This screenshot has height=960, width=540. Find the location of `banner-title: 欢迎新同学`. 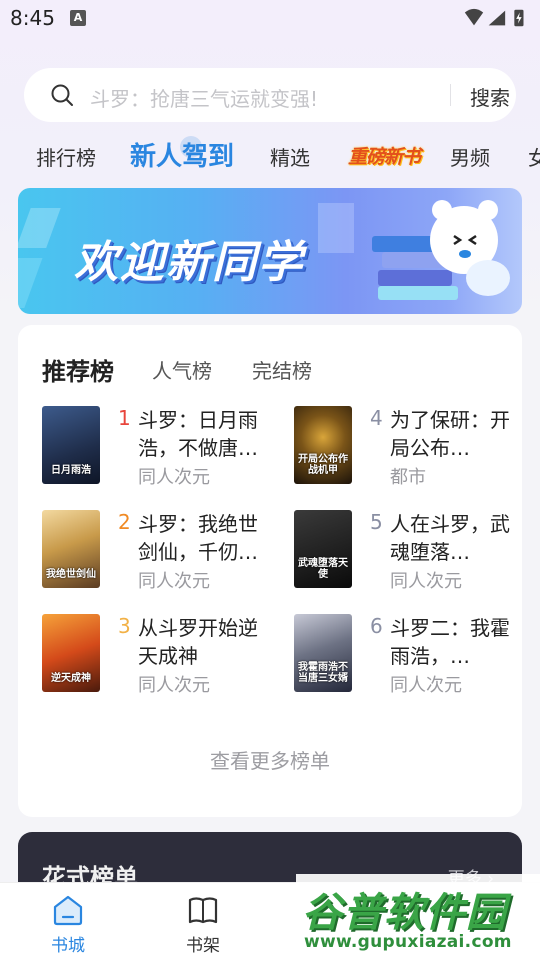

banner-title: 欢迎新同学 is located at coordinates (189, 262).